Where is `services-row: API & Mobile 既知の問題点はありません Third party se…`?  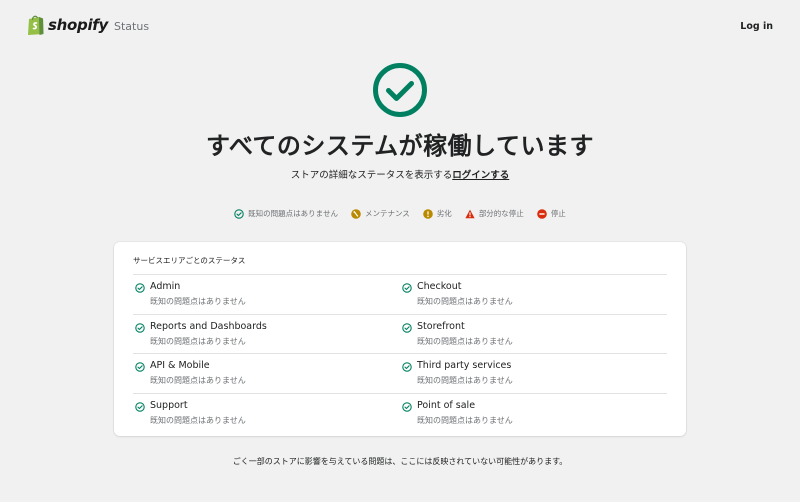
services-row: API & Mobile 既知の問題点はありません Third party se… is located at coordinates (400, 373).